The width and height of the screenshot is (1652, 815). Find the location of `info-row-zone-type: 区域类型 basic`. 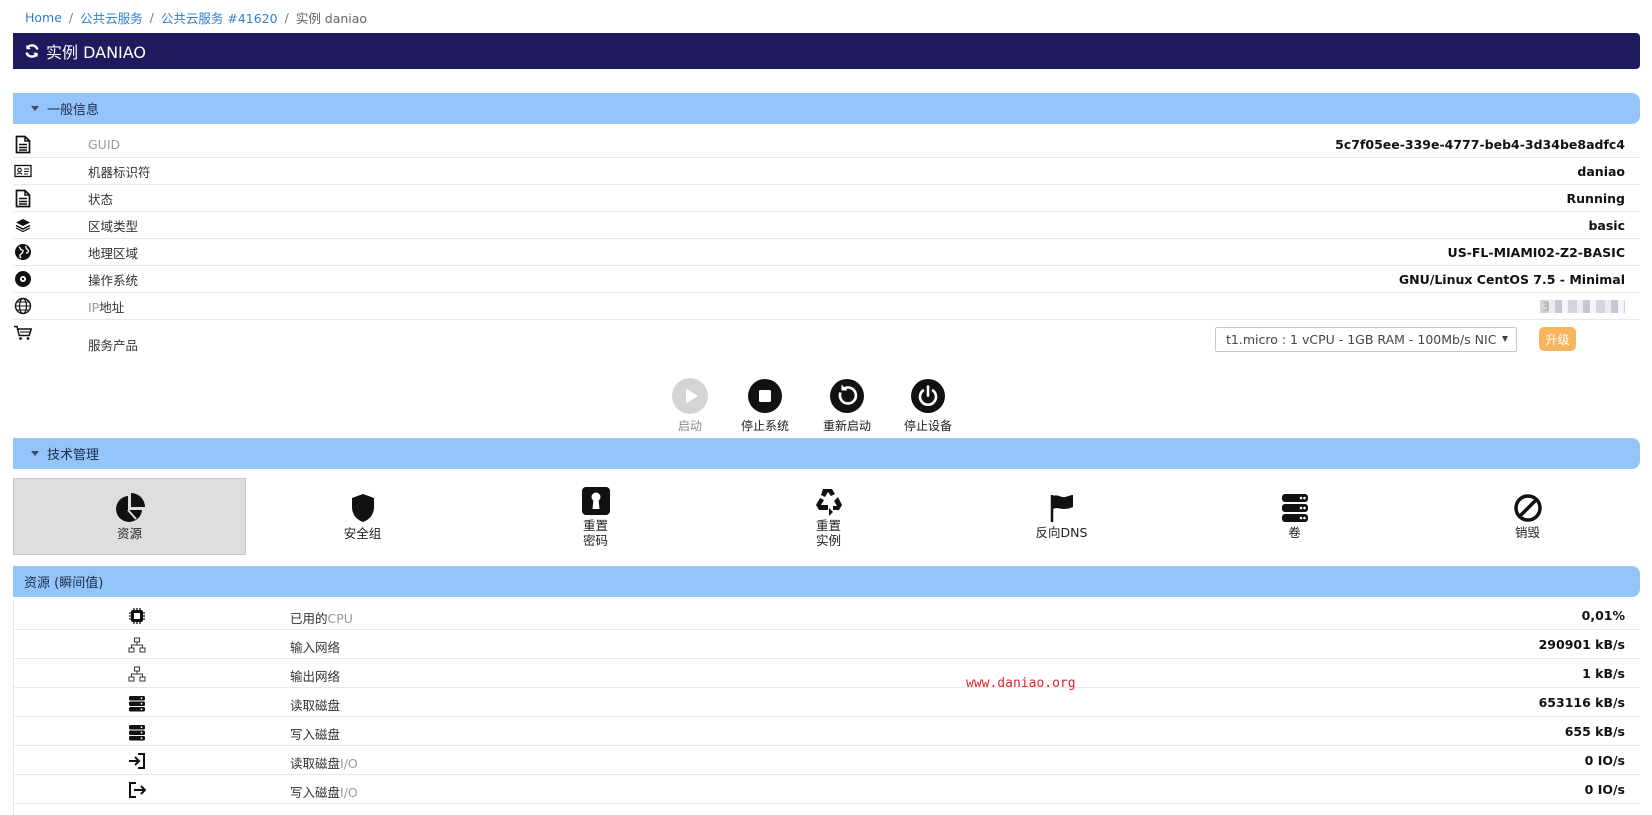

info-row-zone-type: 区域类型 basic is located at coordinates (826, 225).